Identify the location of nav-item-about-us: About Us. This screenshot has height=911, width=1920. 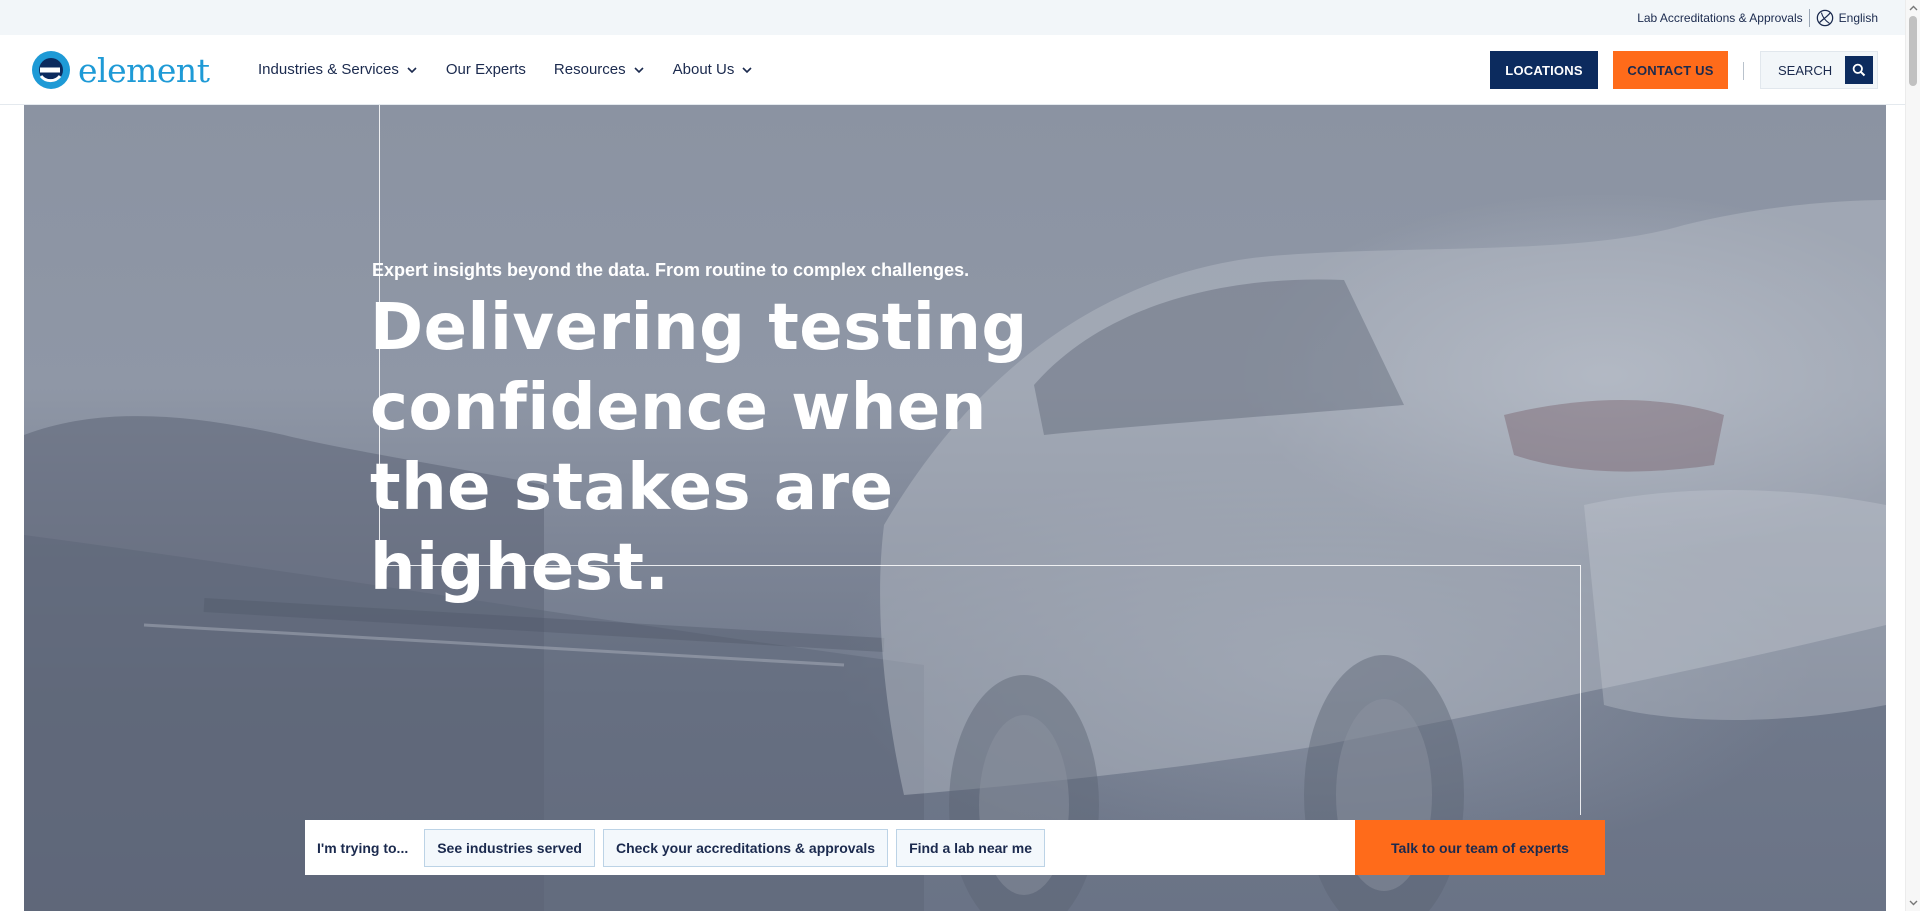
(713, 69).